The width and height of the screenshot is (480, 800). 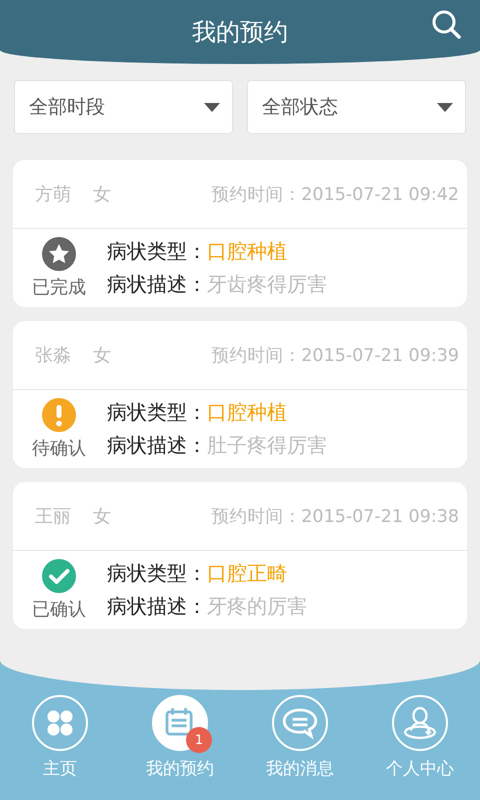 I want to click on checkmark-icon, so click(x=59, y=576).